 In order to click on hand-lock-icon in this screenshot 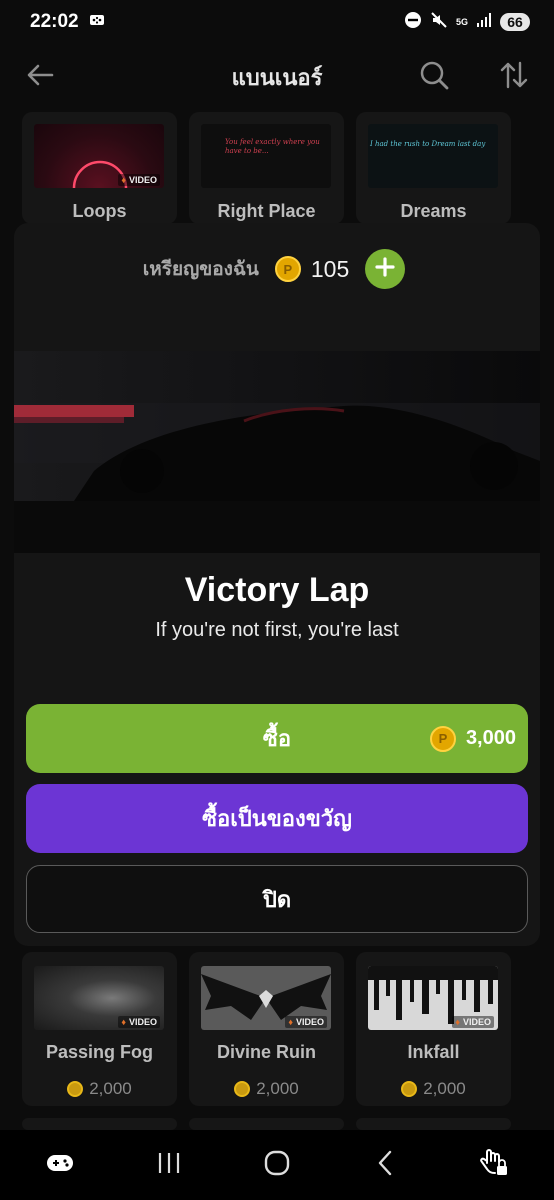, I will do `click(494, 1165)`.